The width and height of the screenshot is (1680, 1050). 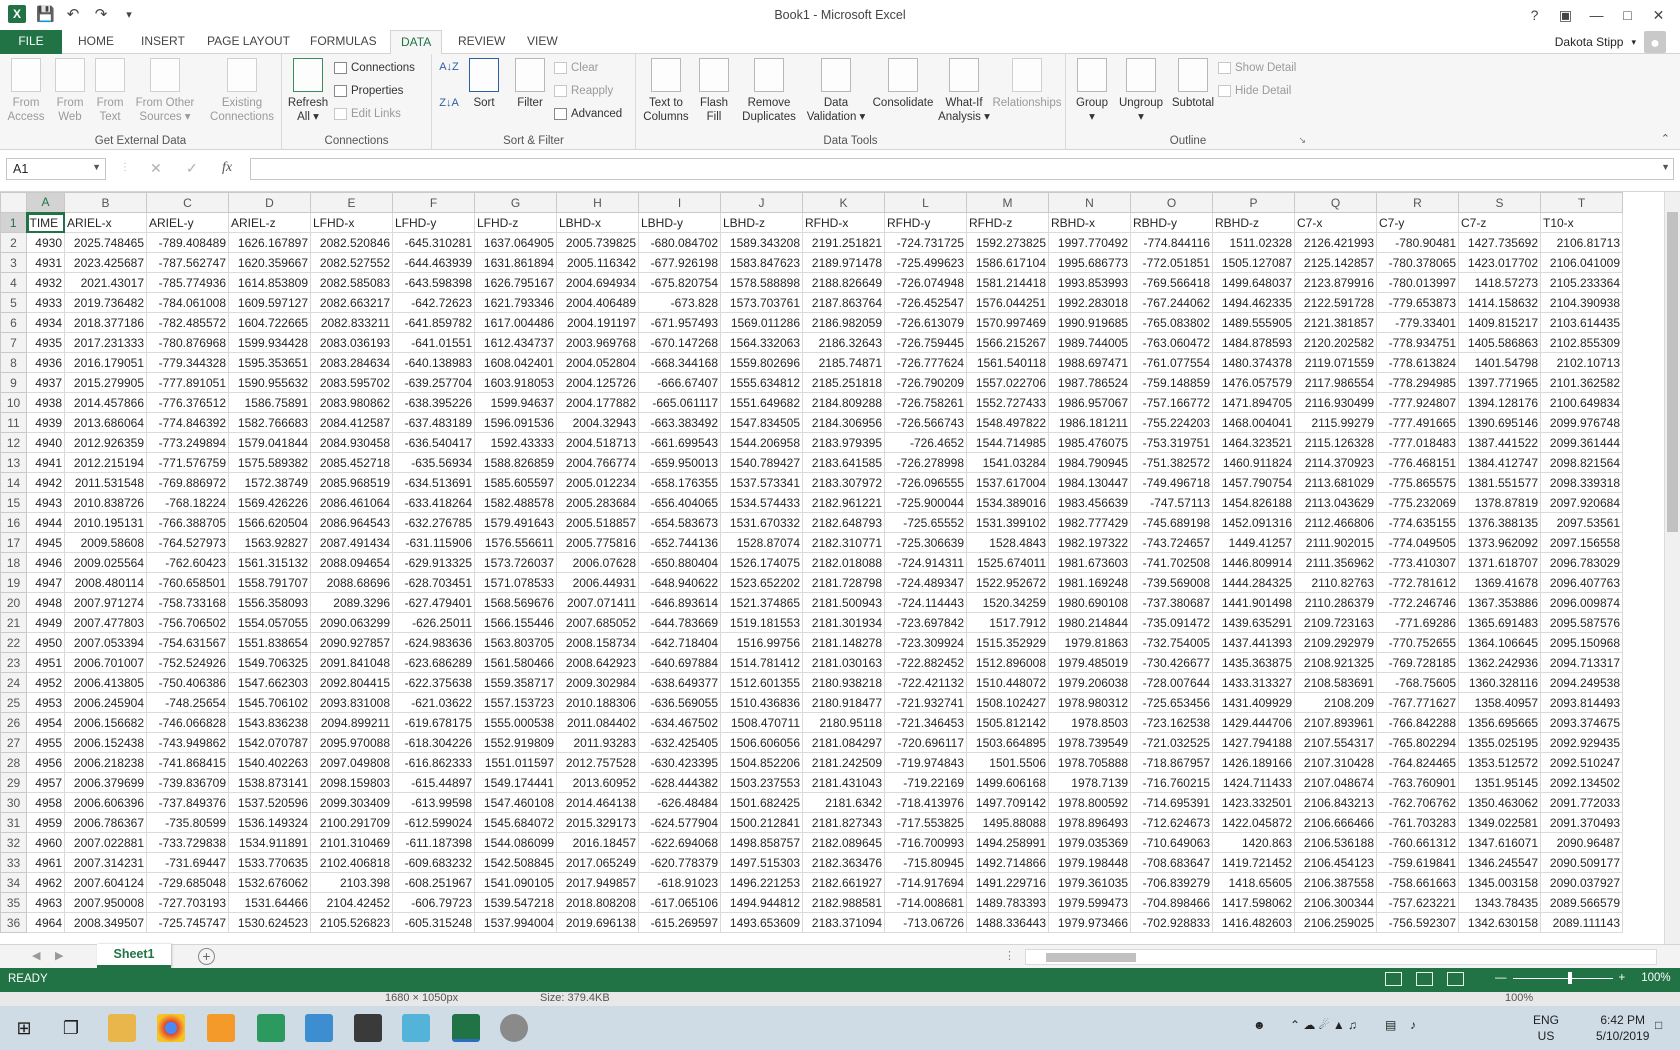 What do you see at coordinates (105, 242) in the screenshot?
I see `cell: 2025.748465` at bounding box center [105, 242].